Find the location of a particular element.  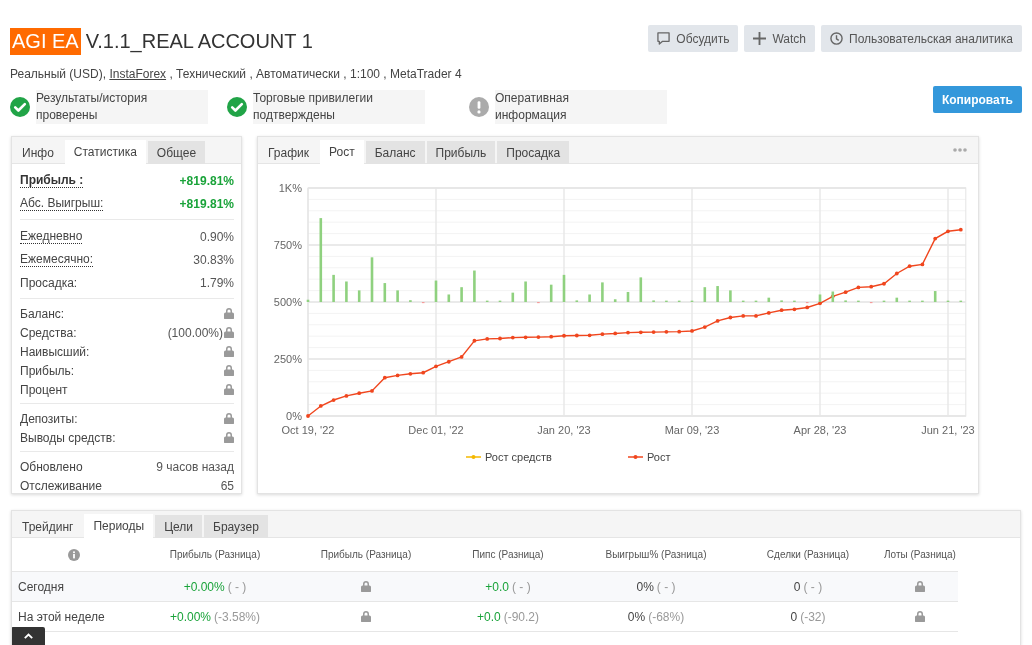

speech-bubble-icon is located at coordinates (664, 38).